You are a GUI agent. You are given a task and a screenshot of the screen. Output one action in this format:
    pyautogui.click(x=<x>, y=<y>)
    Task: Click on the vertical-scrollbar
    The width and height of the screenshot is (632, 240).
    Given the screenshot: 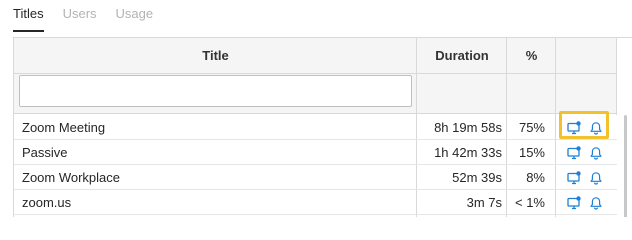 What is the action you would take?
    pyautogui.click(x=624, y=166)
    